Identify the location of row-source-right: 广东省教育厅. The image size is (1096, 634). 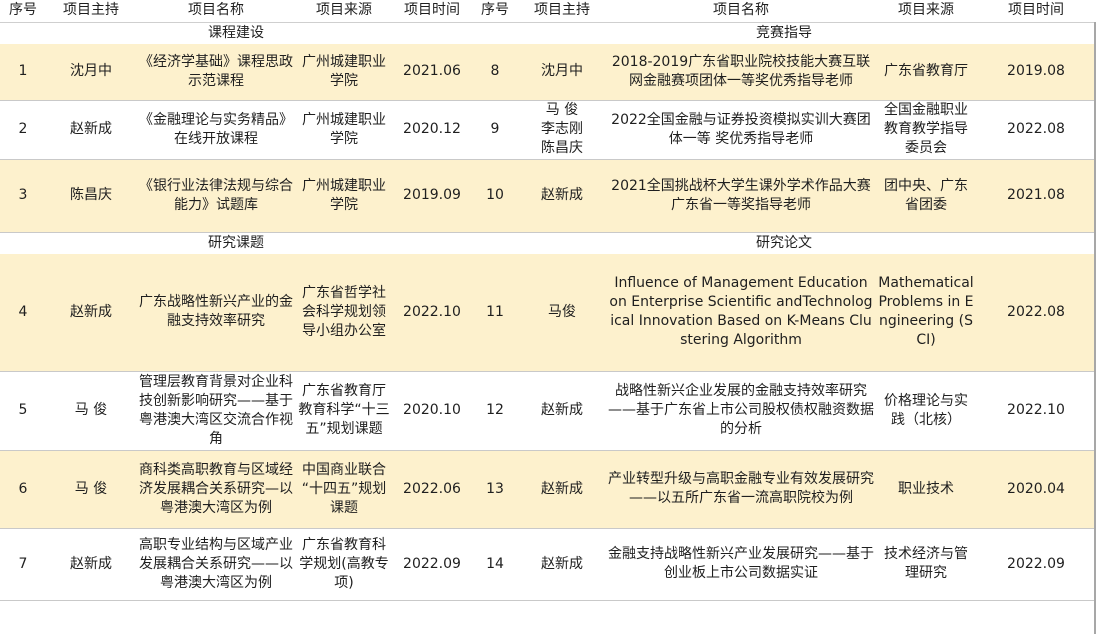
(926, 72).